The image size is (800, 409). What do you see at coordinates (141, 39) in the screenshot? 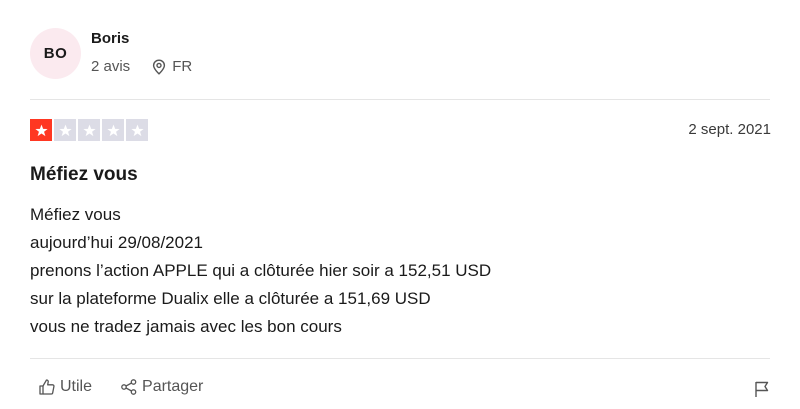
I see `reviewer-name: Boris` at bounding box center [141, 39].